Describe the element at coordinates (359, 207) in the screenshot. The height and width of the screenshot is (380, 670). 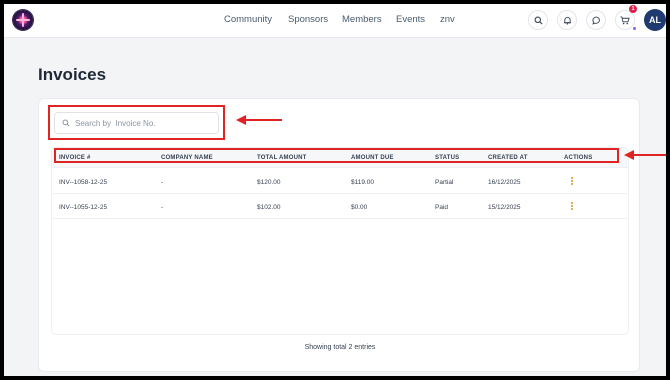
I see `amount-due: $0.00` at that location.